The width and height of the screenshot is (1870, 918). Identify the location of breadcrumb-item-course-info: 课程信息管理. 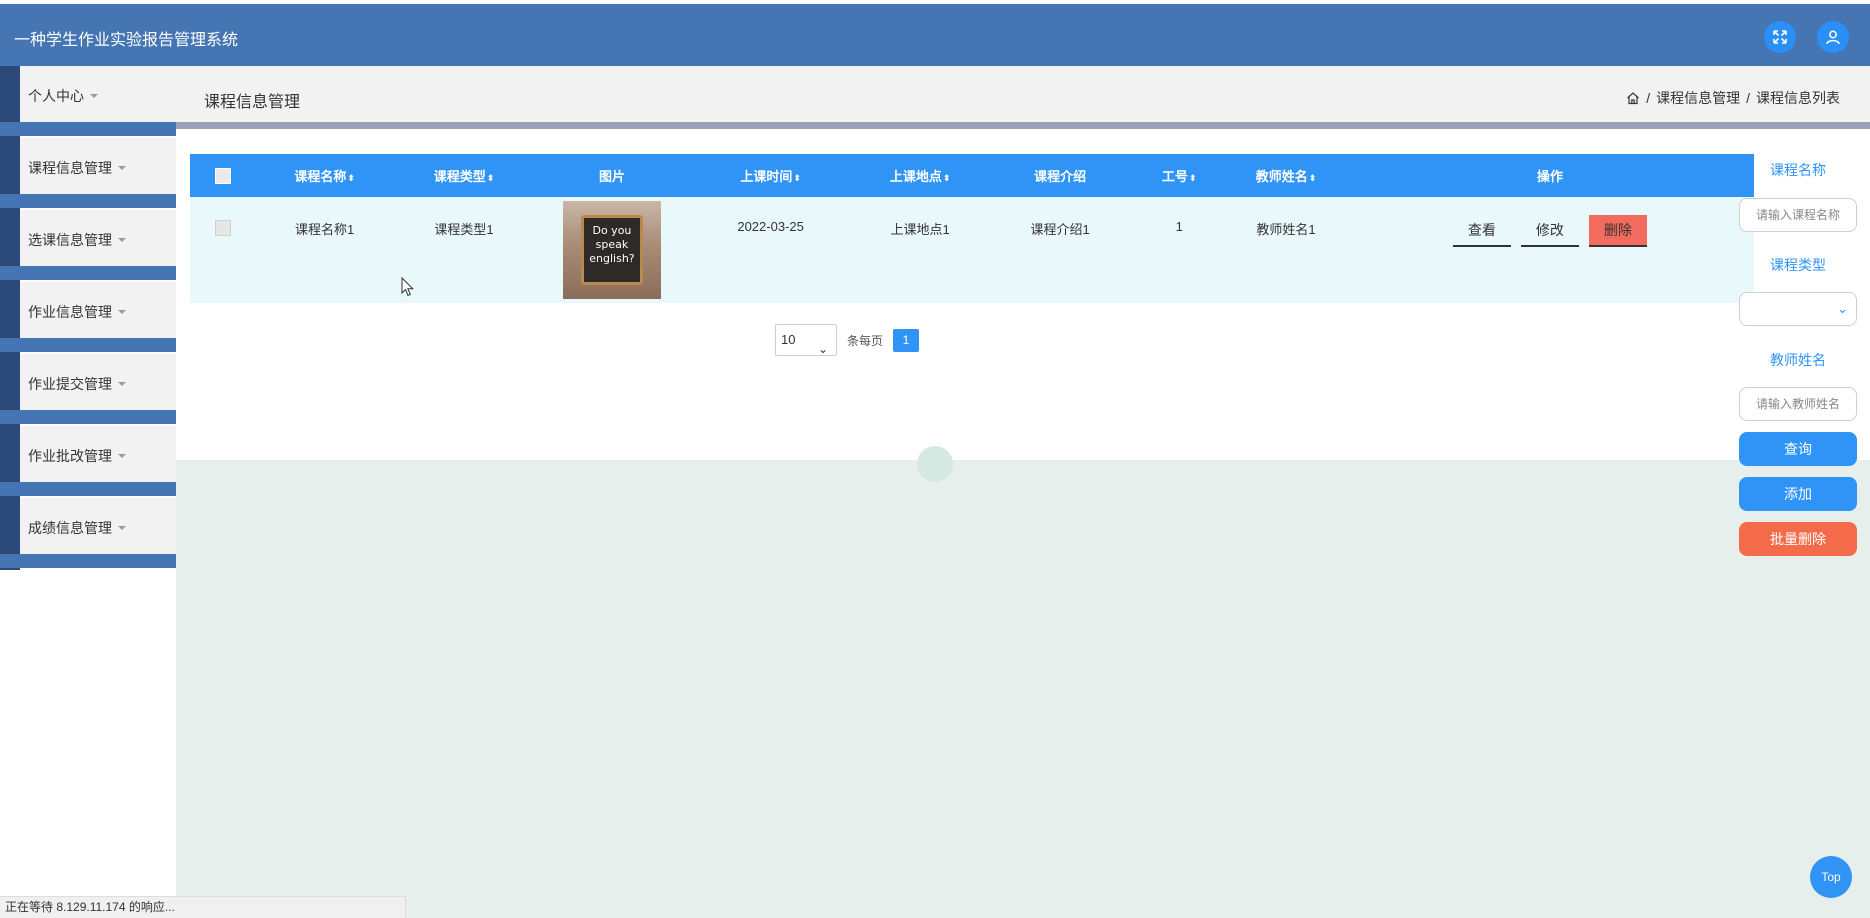
(1698, 98).